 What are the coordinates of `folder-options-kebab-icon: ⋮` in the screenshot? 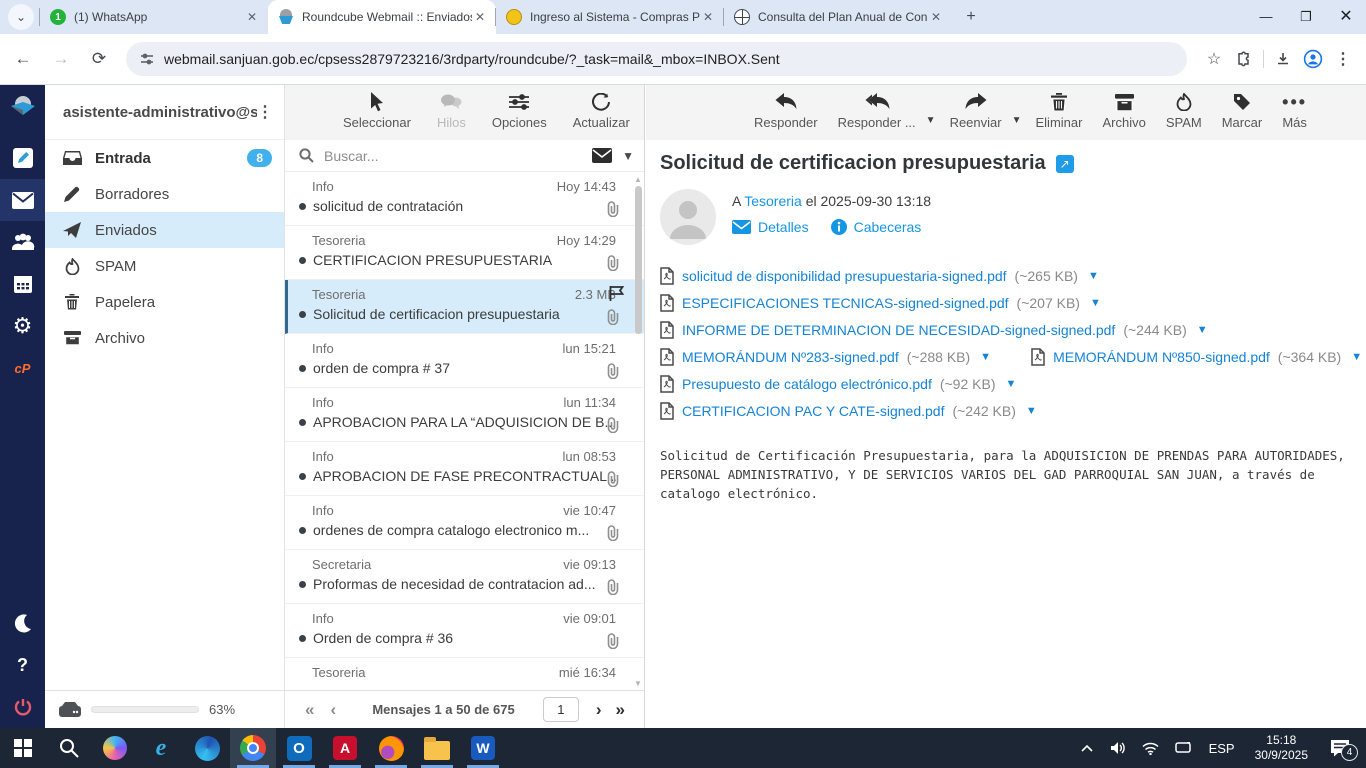 It's located at (265, 112).